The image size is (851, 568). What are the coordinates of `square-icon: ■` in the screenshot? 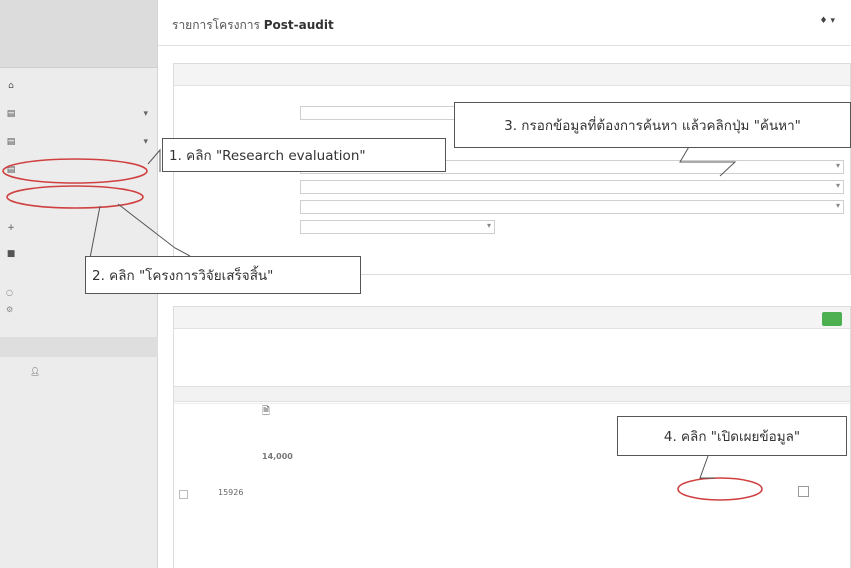 It's located at (11, 254).